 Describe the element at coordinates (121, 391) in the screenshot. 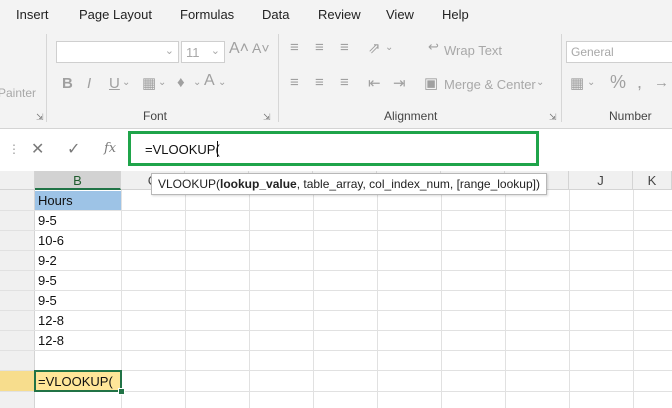

I see `fill-handle` at that location.